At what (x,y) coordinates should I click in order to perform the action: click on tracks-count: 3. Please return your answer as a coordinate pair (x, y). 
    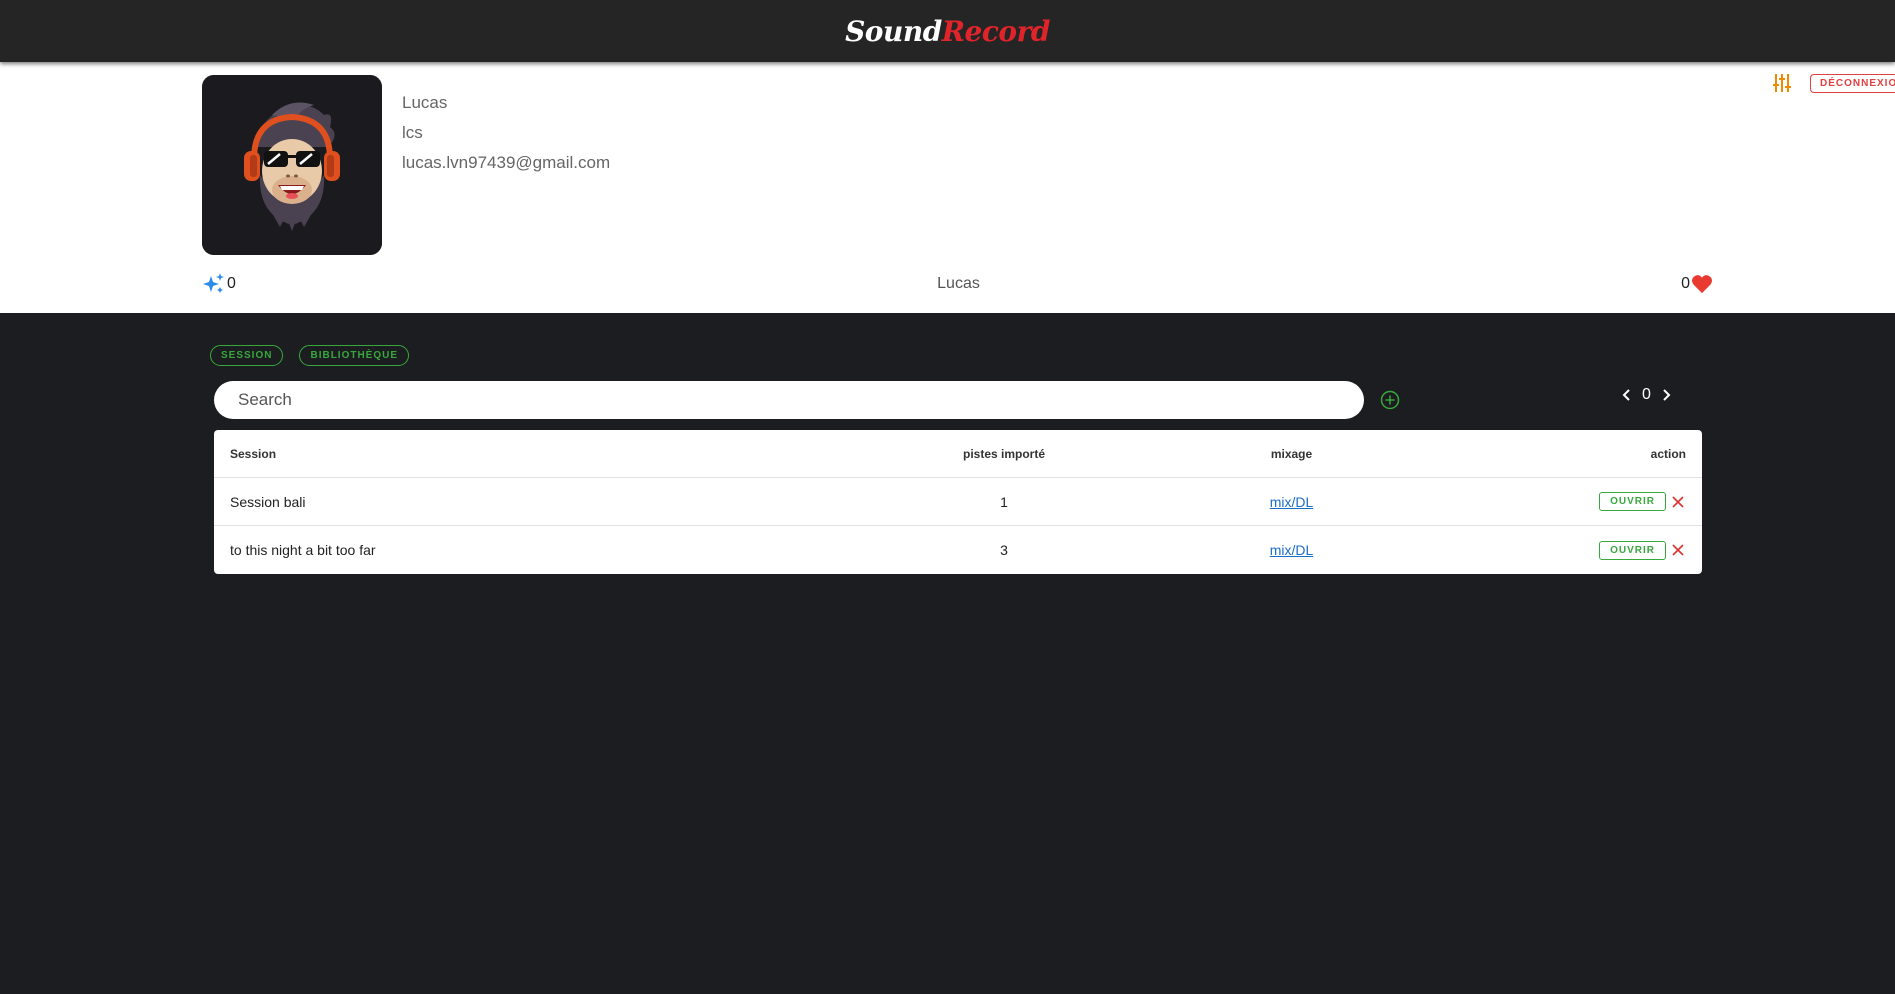
    Looking at the image, I should click on (1004, 550).